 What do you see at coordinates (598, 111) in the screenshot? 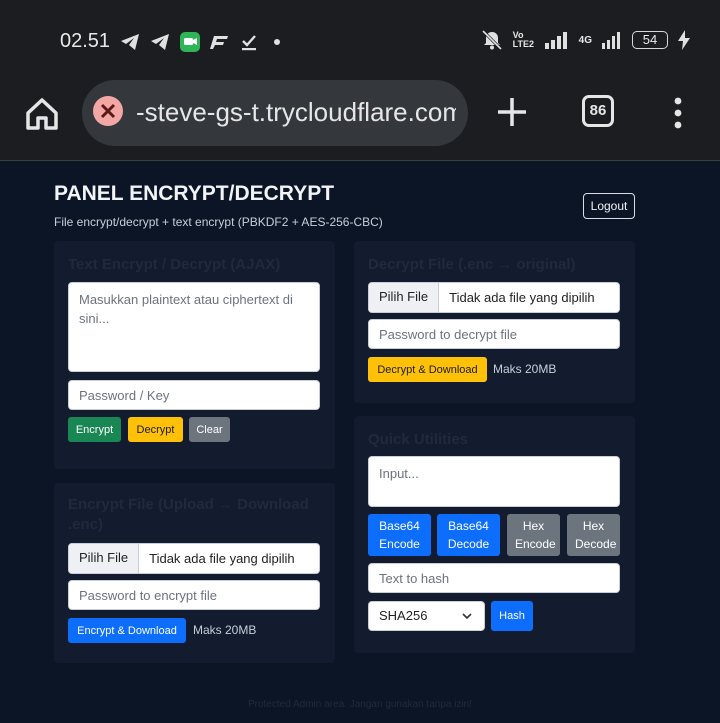
I see `tab-switcher-button: 86` at bounding box center [598, 111].